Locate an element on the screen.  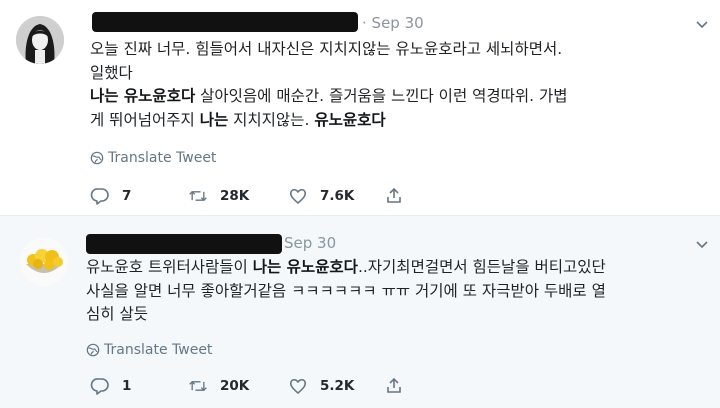
tweet-date: Sep 30 is located at coordinates (310, 243).